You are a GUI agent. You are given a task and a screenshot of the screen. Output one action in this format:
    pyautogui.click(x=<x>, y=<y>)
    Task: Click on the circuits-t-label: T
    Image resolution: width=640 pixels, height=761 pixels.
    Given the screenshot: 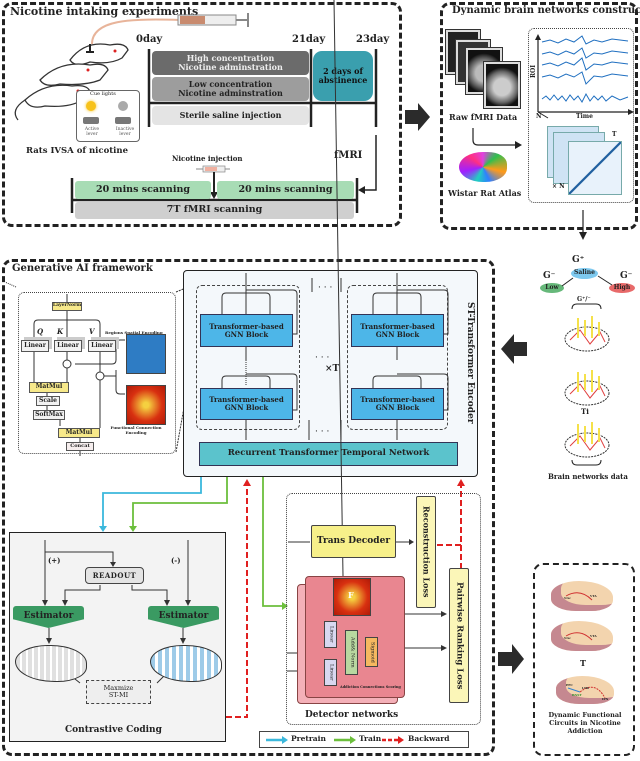 What is the action you would take?
    pyautogui.click(x=583, y=663)
    